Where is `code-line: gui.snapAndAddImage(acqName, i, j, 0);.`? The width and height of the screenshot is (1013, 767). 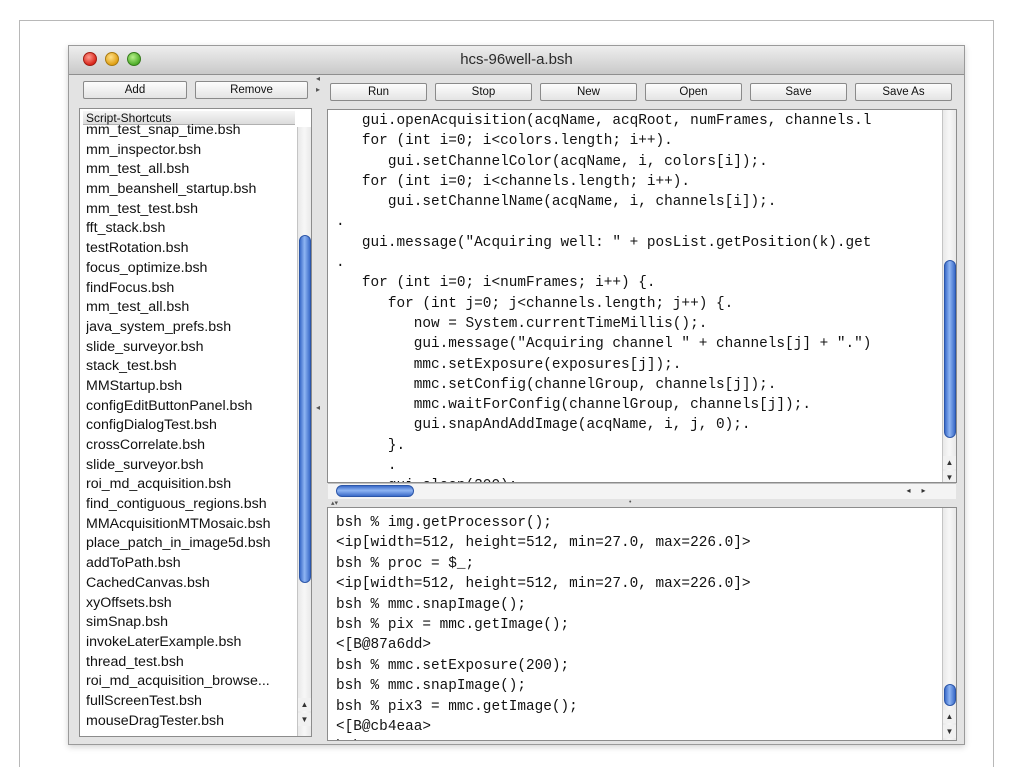 code-line: gui.snapAndAddImage(acqName, i, j, 0);. is located at coordinates (543, 425).